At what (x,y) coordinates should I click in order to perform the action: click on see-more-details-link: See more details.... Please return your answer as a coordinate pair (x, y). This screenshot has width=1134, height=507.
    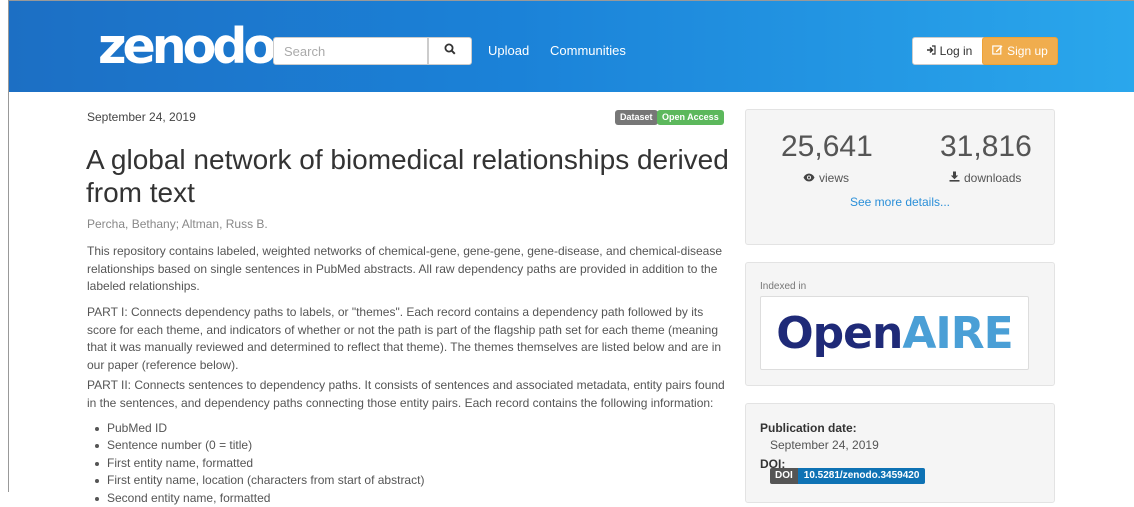
    Looking at the image, I should click on (900, 202).